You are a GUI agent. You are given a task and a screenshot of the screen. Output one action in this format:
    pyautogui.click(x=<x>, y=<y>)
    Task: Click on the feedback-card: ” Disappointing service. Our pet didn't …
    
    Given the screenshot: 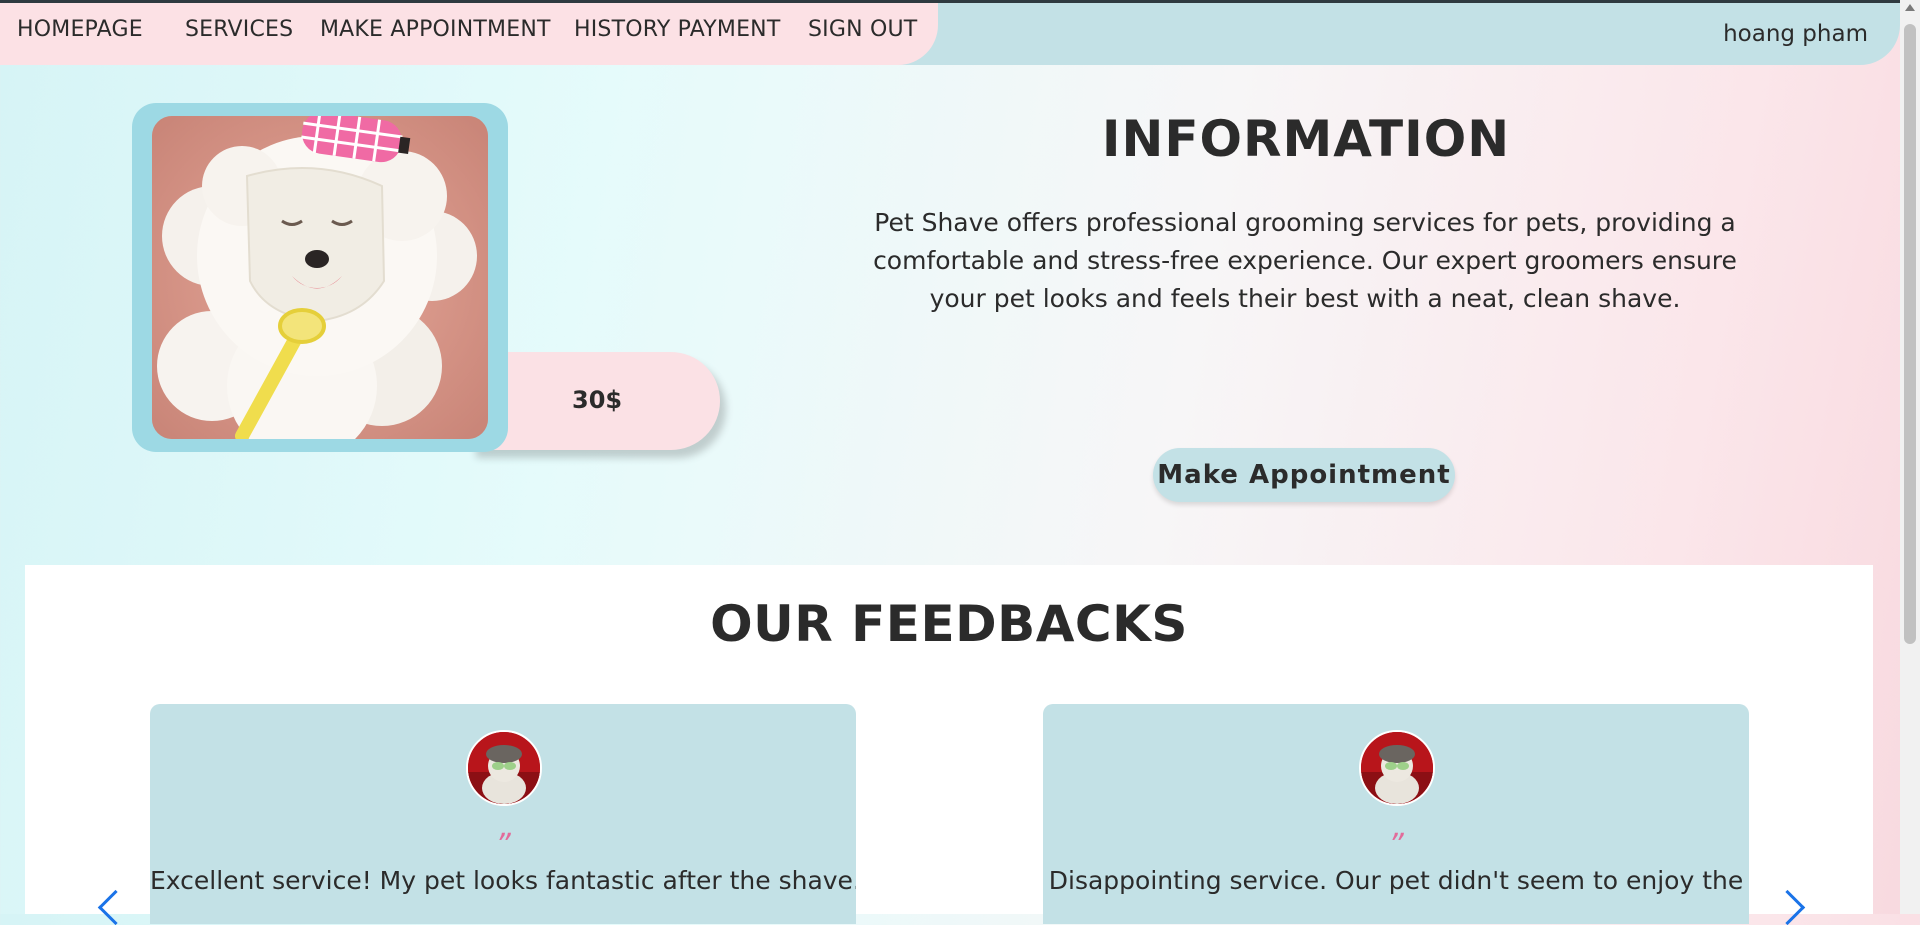 What is the action you would take?
    pyautogui.click(x=1396, y=814)
    